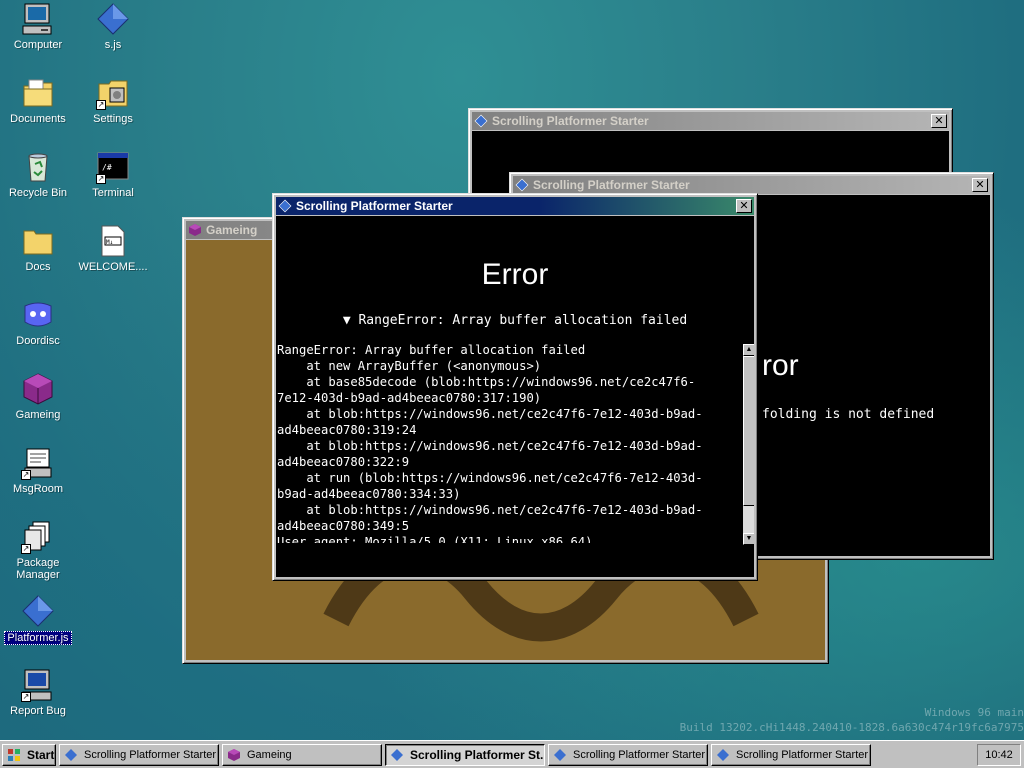 The height and width of the screenshot is (768, 1024). Describe the element at coordinates (409, 398) in the screenshot. I see `stack-trace-line: 7e12-403d-b9ad-ad4beeac0780:317:190)` at that location.